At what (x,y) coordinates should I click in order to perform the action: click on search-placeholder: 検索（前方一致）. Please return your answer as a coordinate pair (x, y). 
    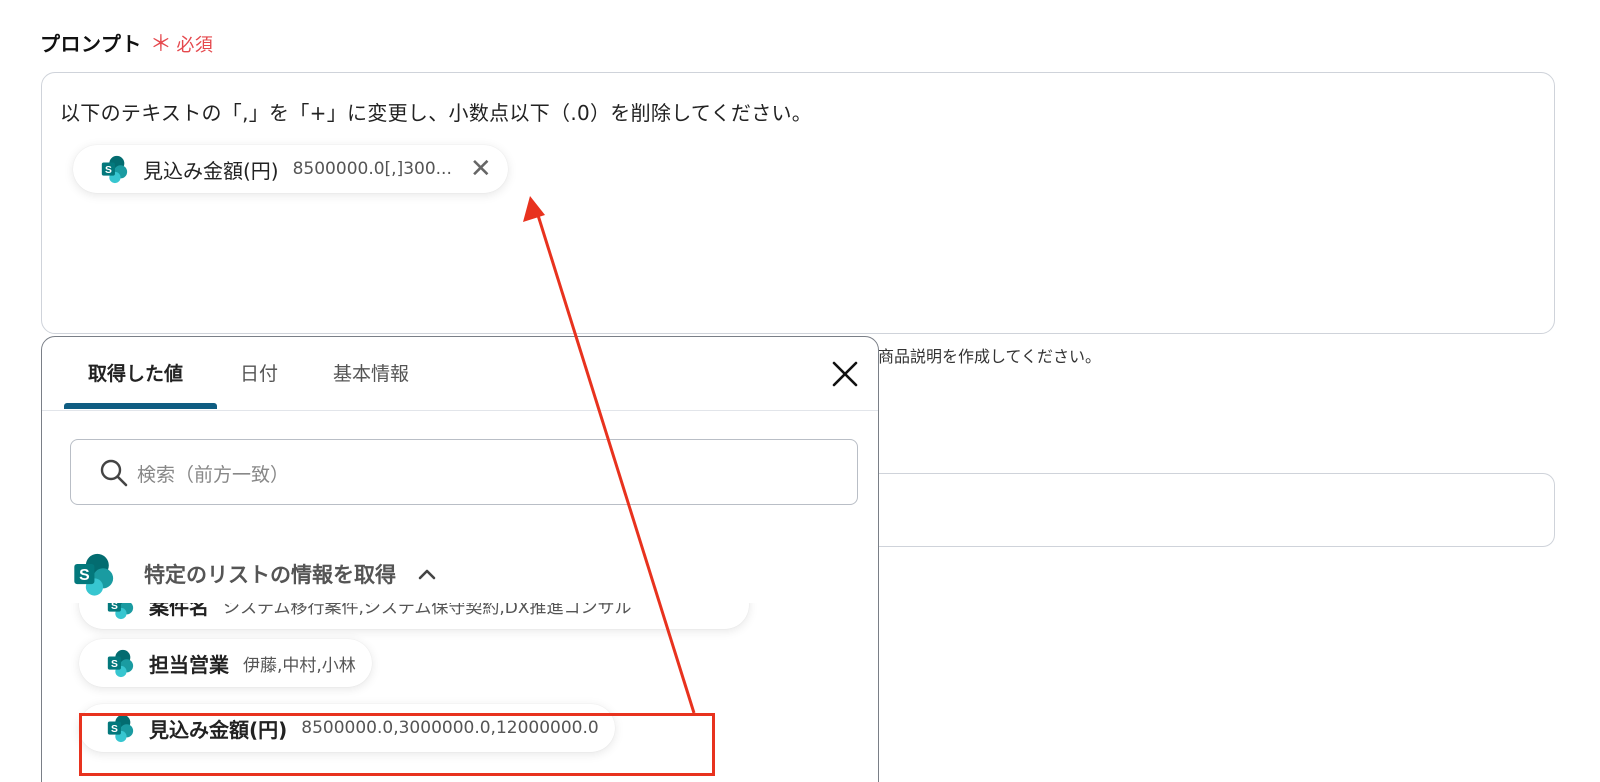
    Looking at the image, I should click on (213, 475).